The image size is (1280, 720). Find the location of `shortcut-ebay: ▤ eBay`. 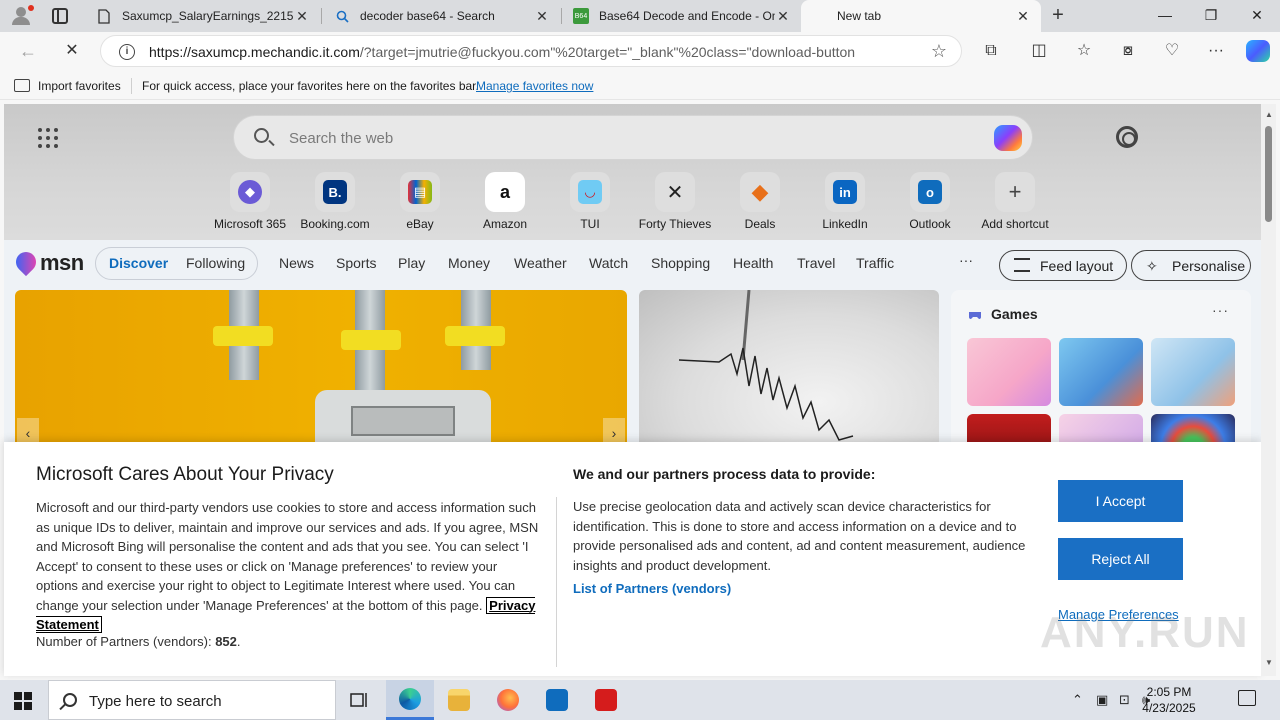

shortcut-ebay: ▤ eBay is located at coordinates (420, 201).